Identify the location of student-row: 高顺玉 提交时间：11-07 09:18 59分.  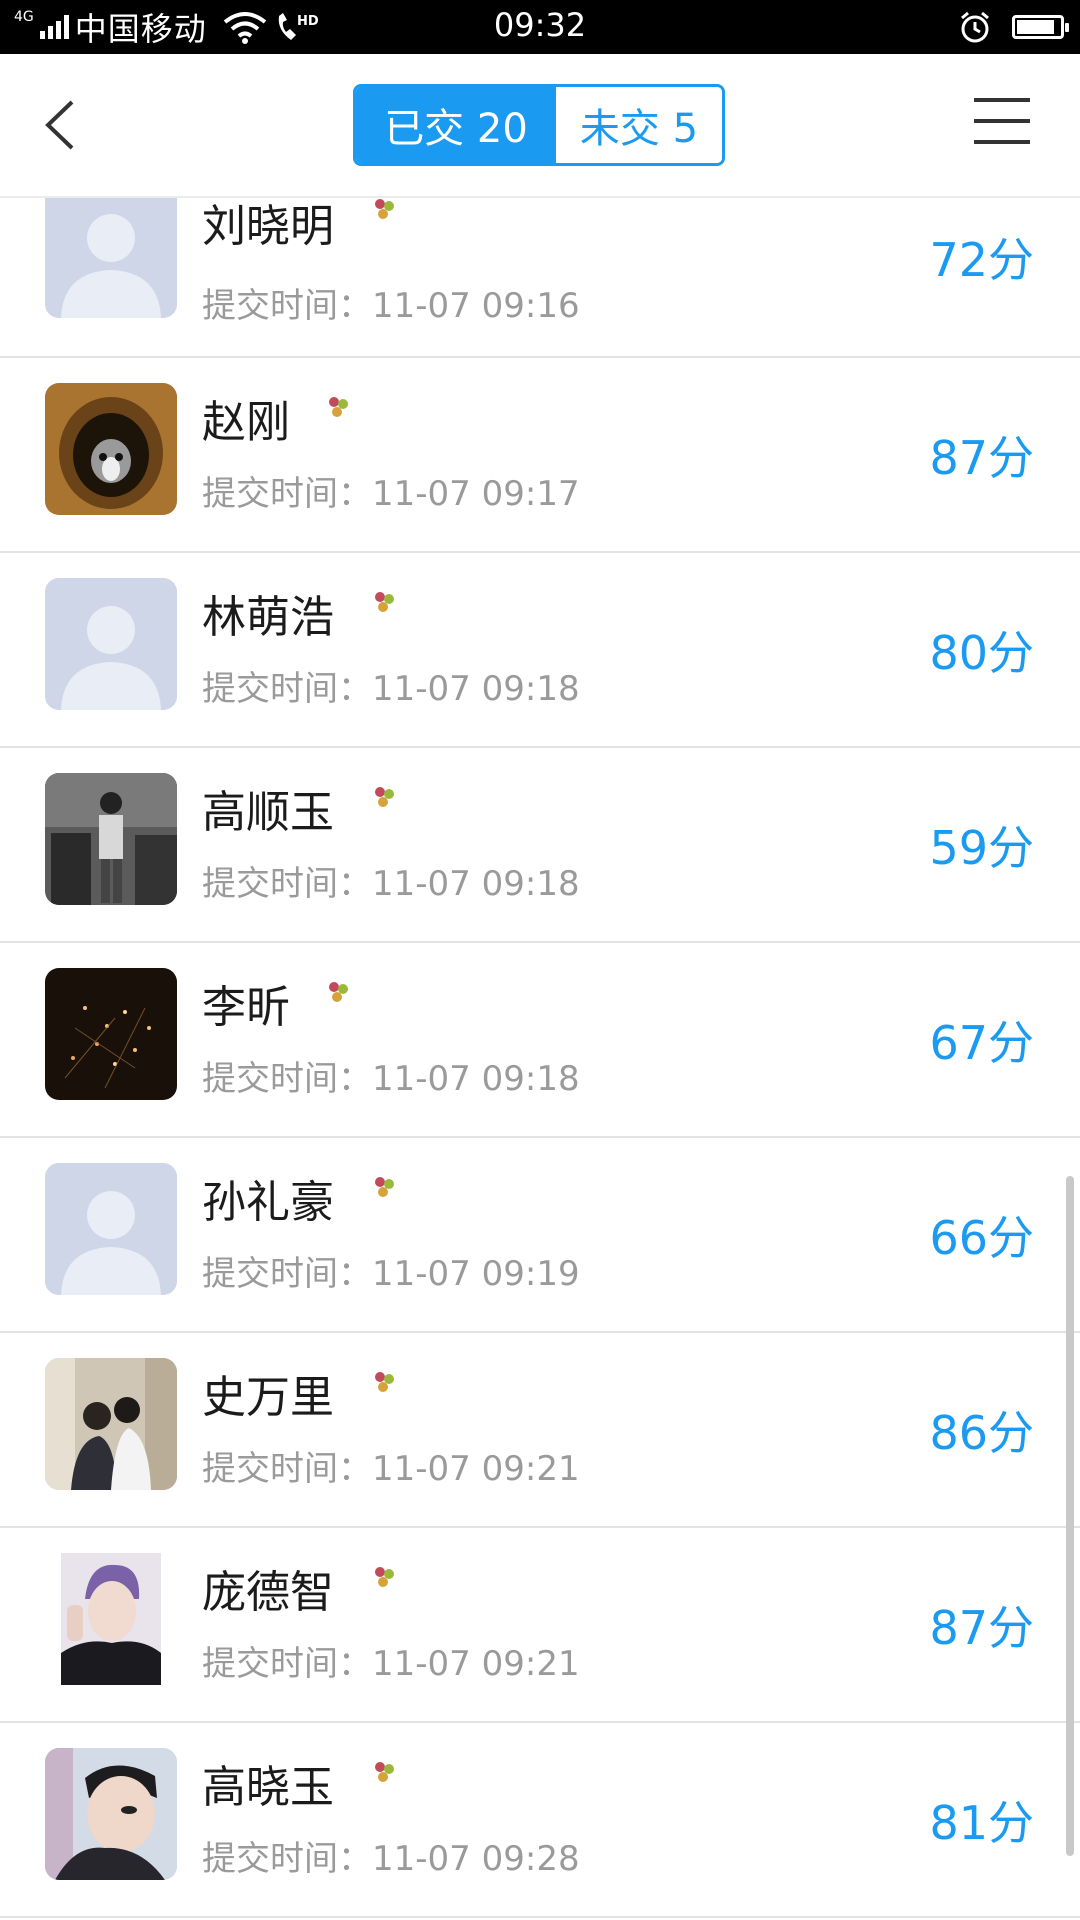
(540, 845).